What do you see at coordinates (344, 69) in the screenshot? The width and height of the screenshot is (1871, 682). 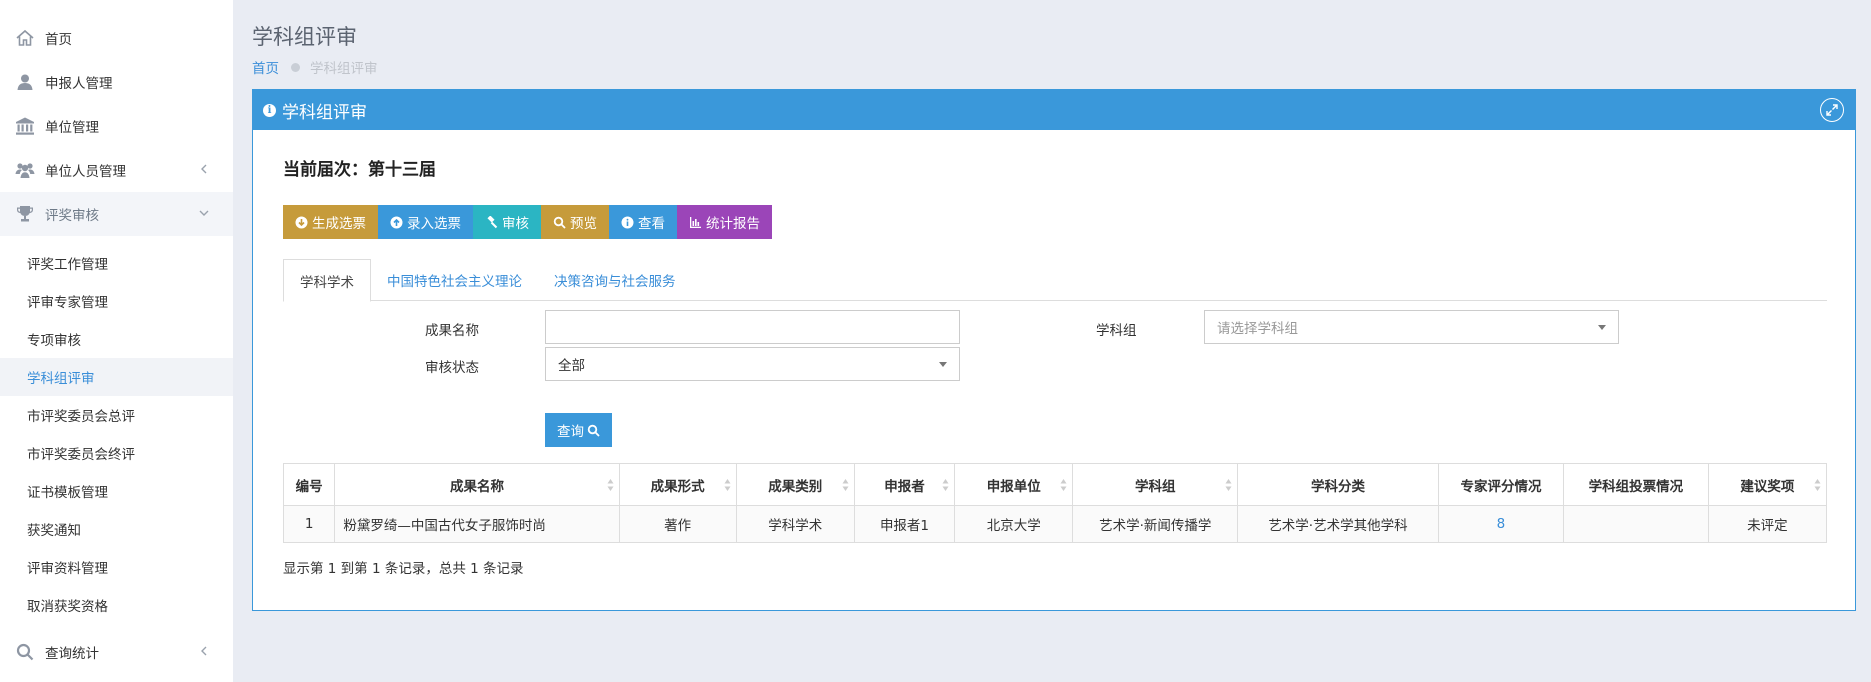 I see `breadcrumb-current: 学科组评审` at bounding box center [344, 69].